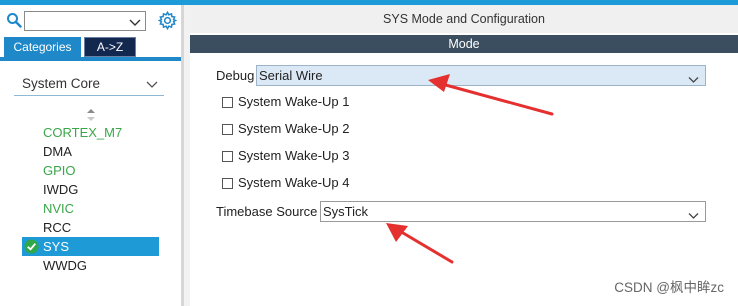 The width and height of the screenshot is (738, 306). What do you see at coordinates (92, 170) in the screenshot?
I see `list-item-gpio: GPIO` at bounding box center [92, 170].